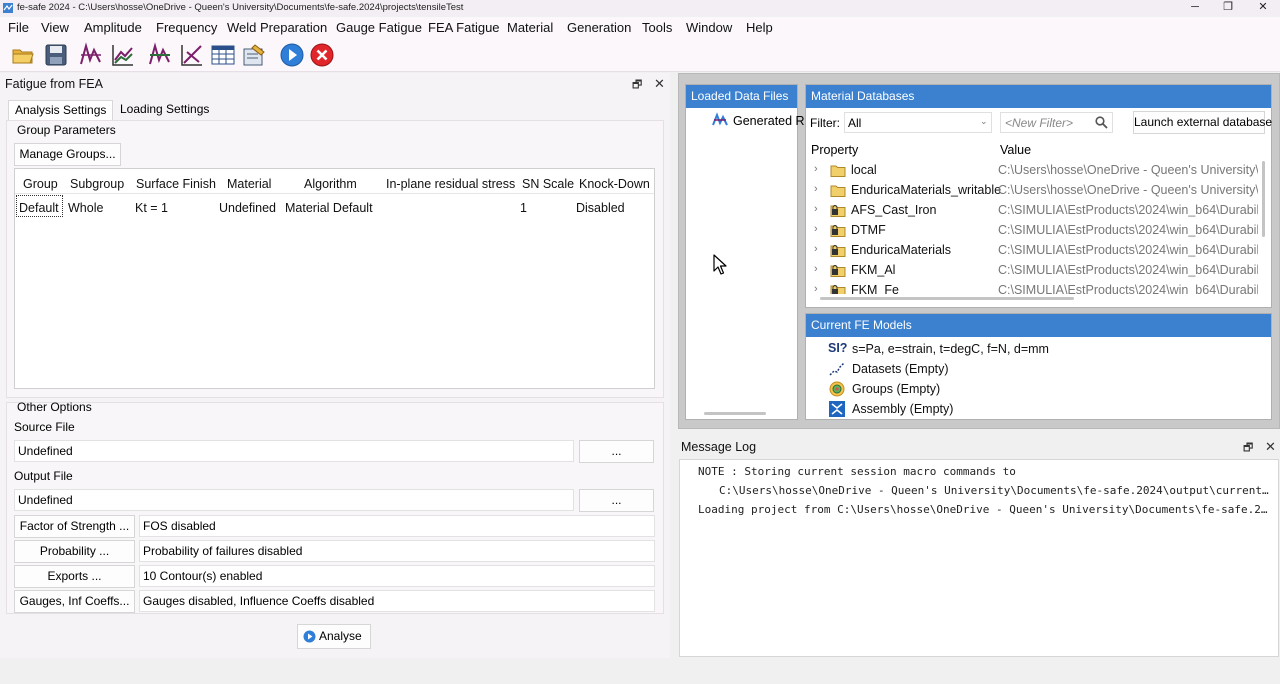 The height and width of the screenshot is (684, 1280). I want to click on datasets-icon, so click(837, 369).